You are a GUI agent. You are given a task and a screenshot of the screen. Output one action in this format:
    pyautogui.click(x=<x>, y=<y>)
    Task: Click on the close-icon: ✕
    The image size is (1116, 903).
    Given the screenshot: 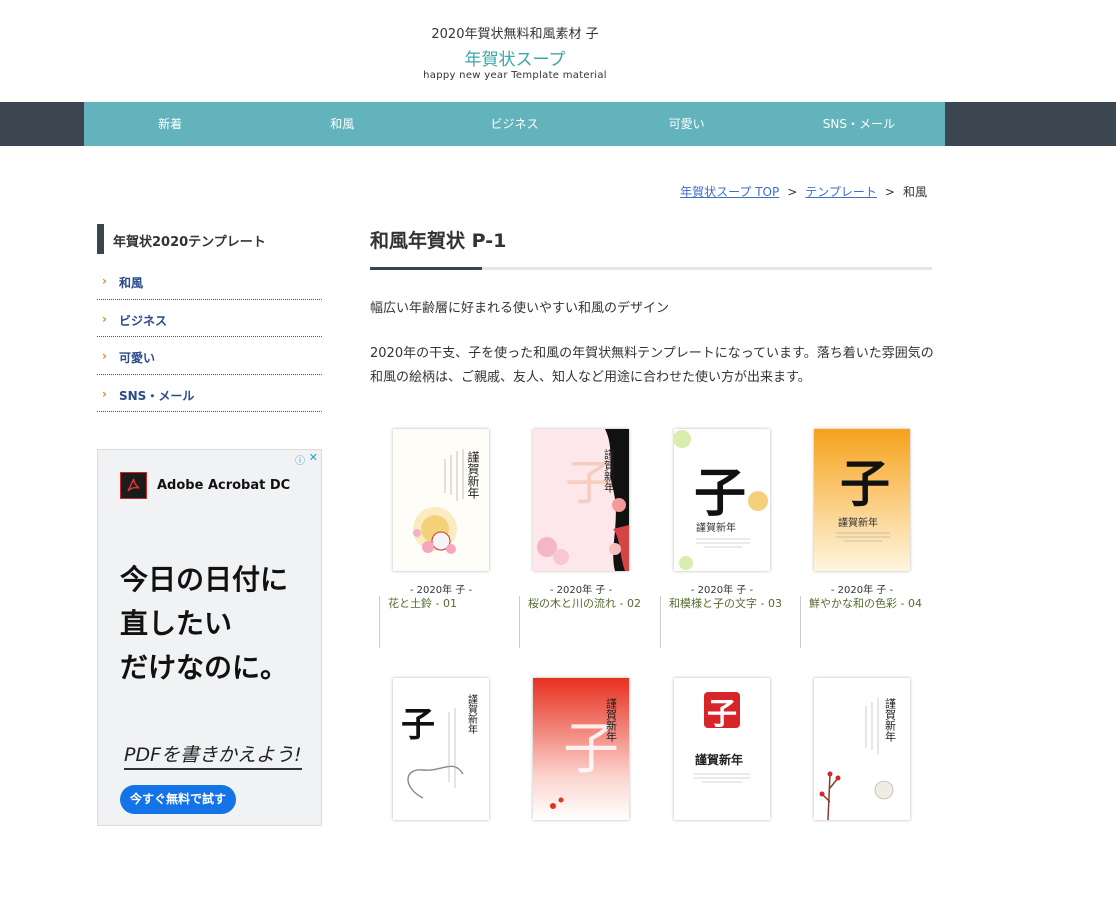 What is the action you would take?
    pyautogui.click(x=313, y=457)
    